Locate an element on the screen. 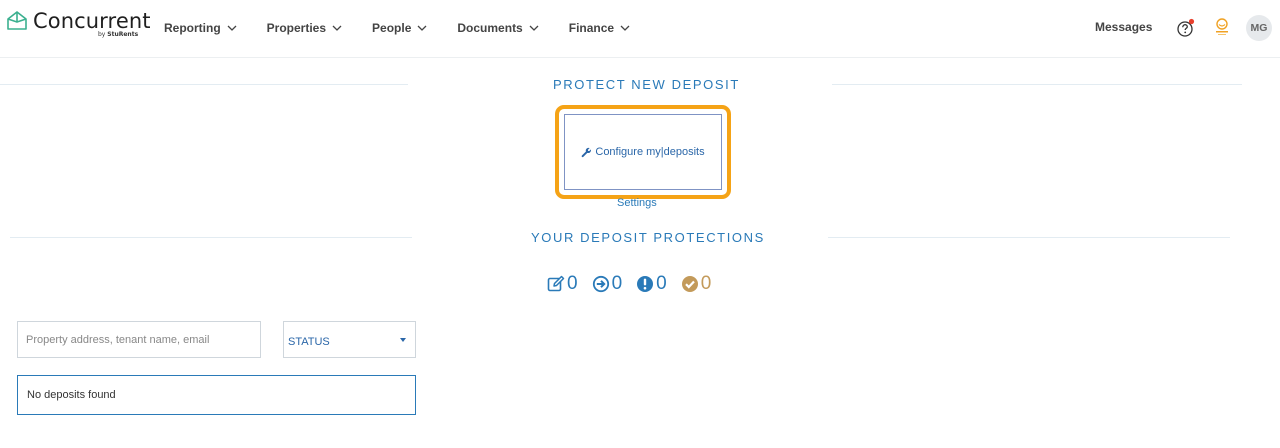  brand-sub: by StuRents is located at coordinates (118, 34).